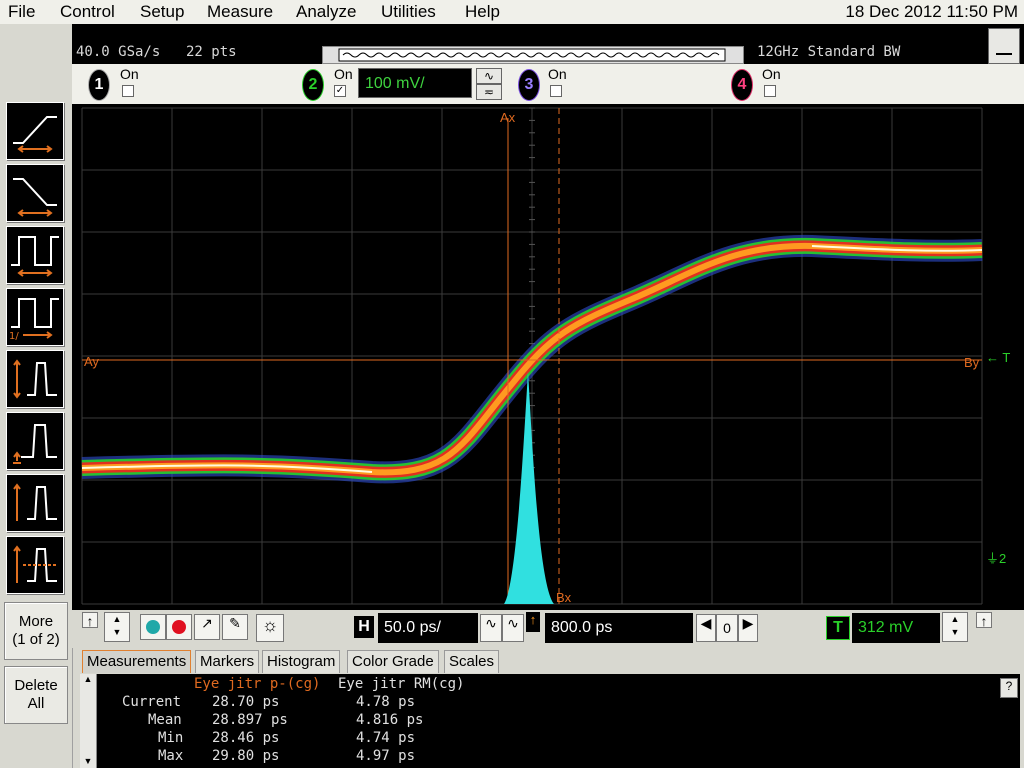  I want to click on wave-alt-icon: ∿, so click(513, 623).